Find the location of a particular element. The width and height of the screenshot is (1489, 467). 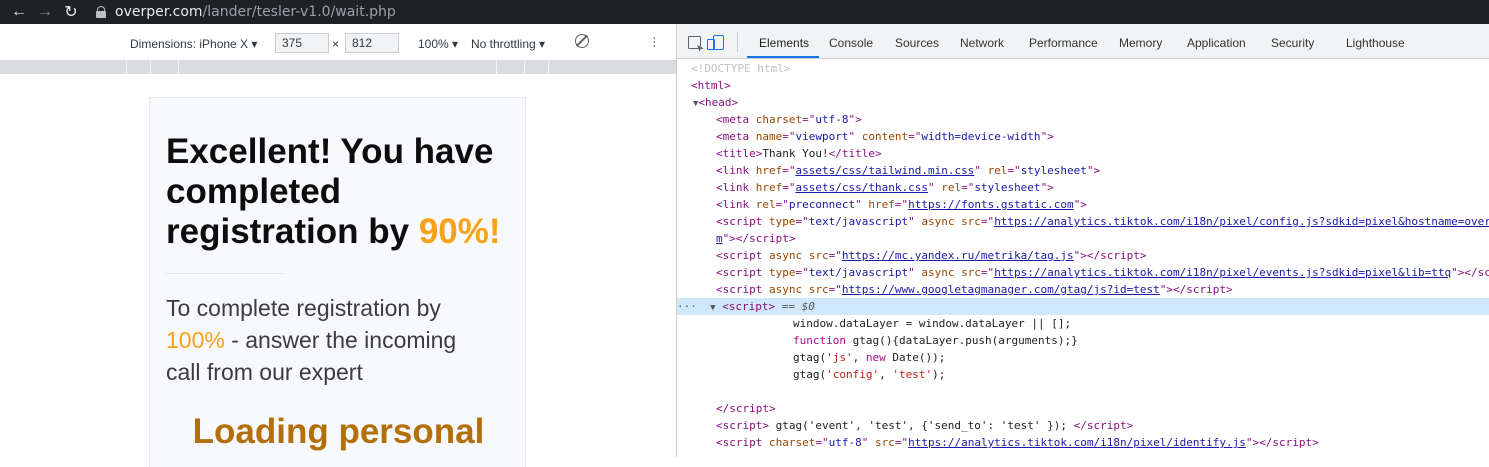

loading-heading: Loading personal is located at coordinates (338, 431).